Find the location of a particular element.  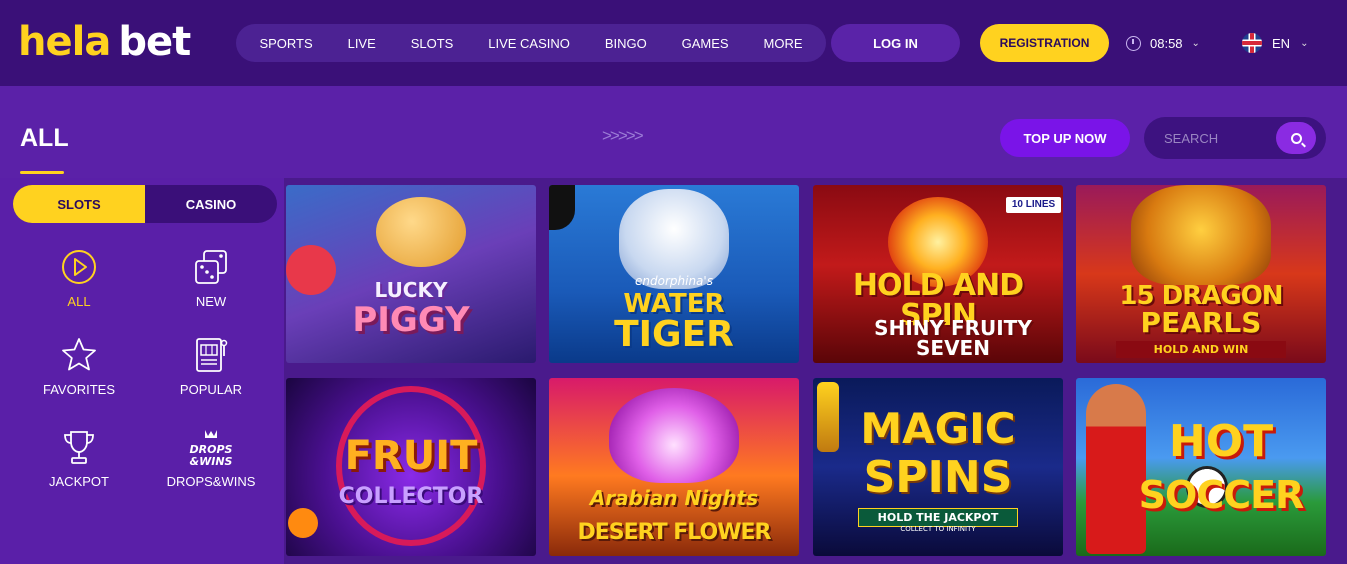

category-favorites: FAVORITES is located at coordinates (79, 366).